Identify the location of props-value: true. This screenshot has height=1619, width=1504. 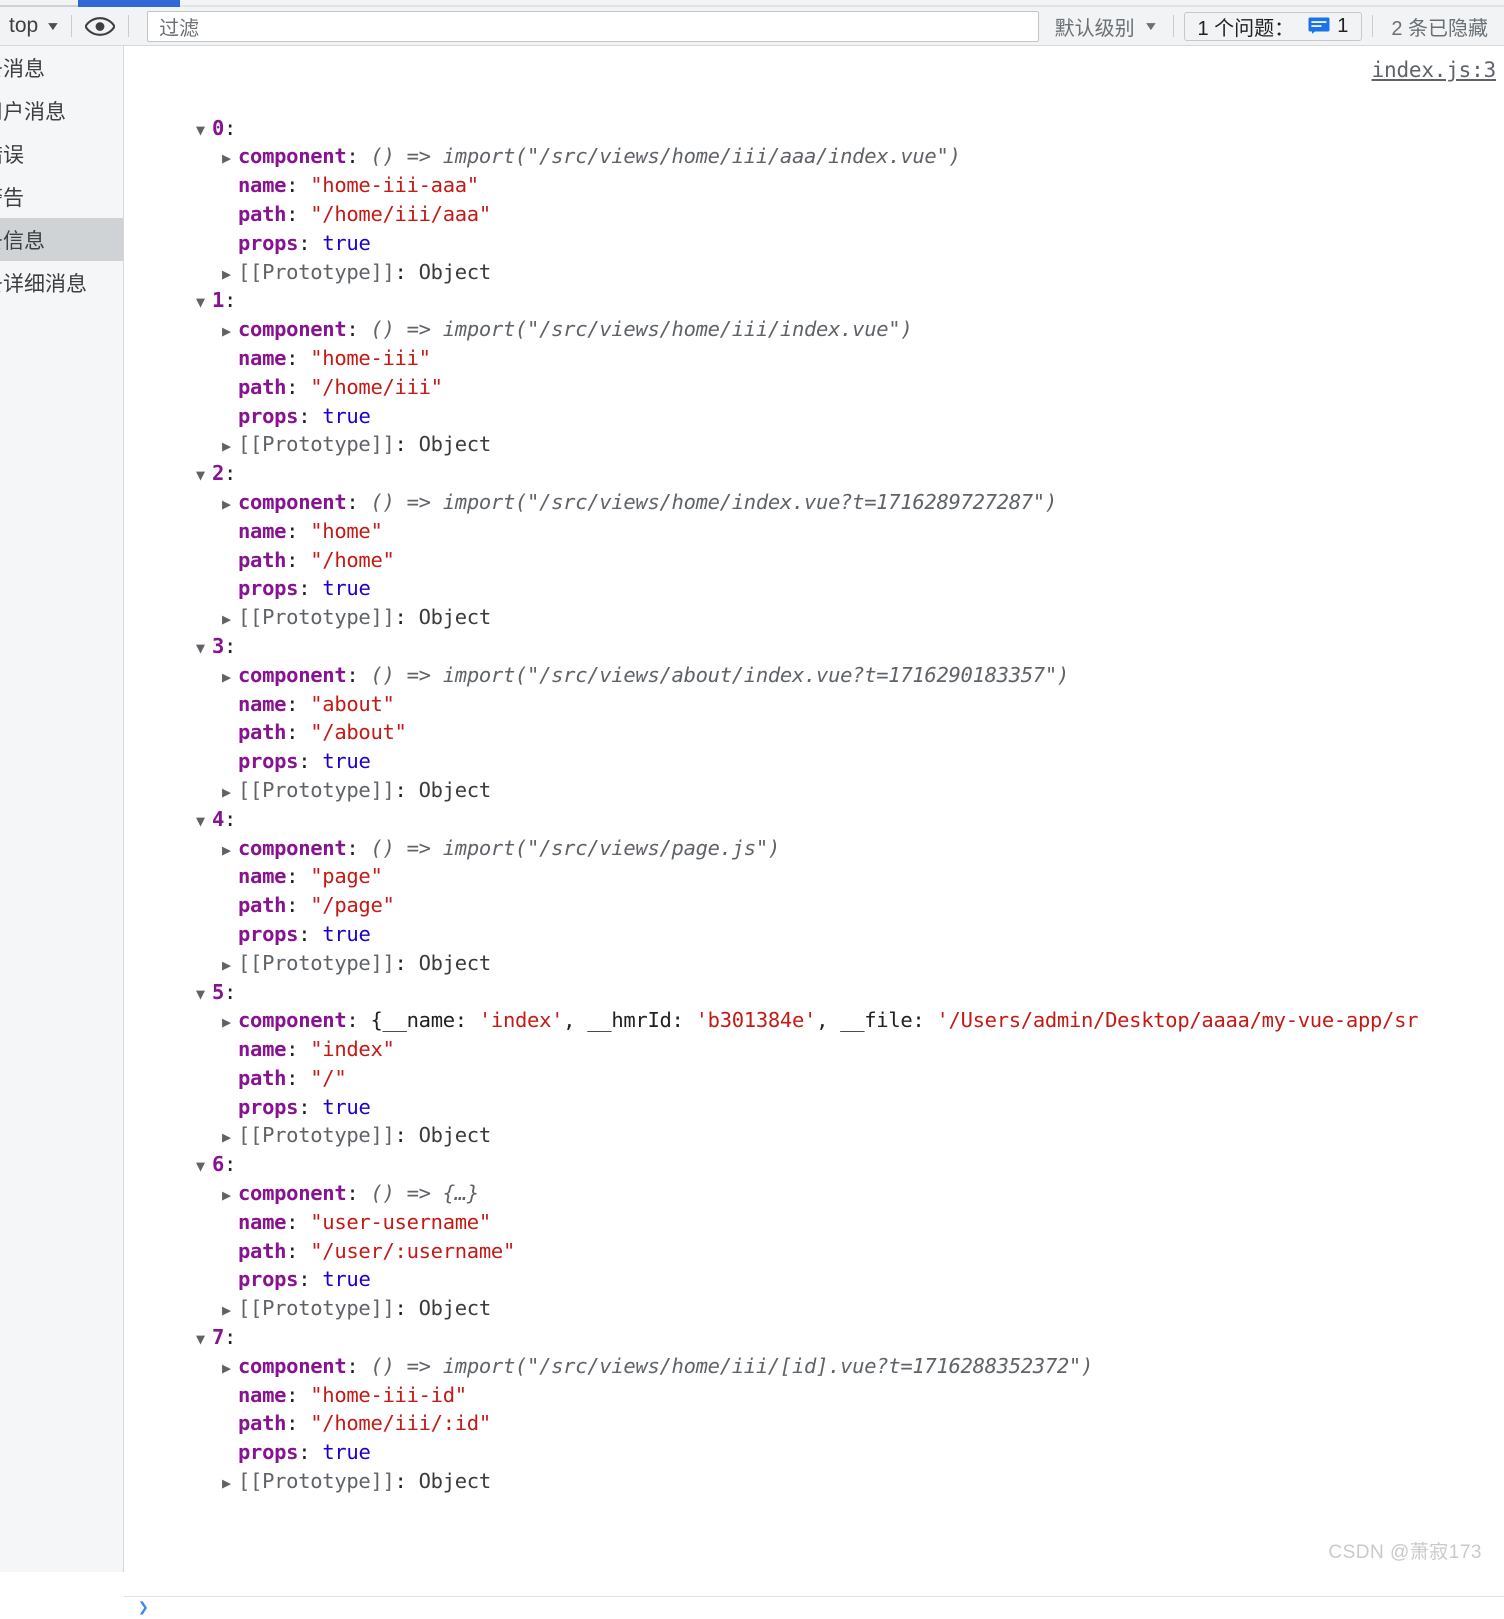
(346, 933).